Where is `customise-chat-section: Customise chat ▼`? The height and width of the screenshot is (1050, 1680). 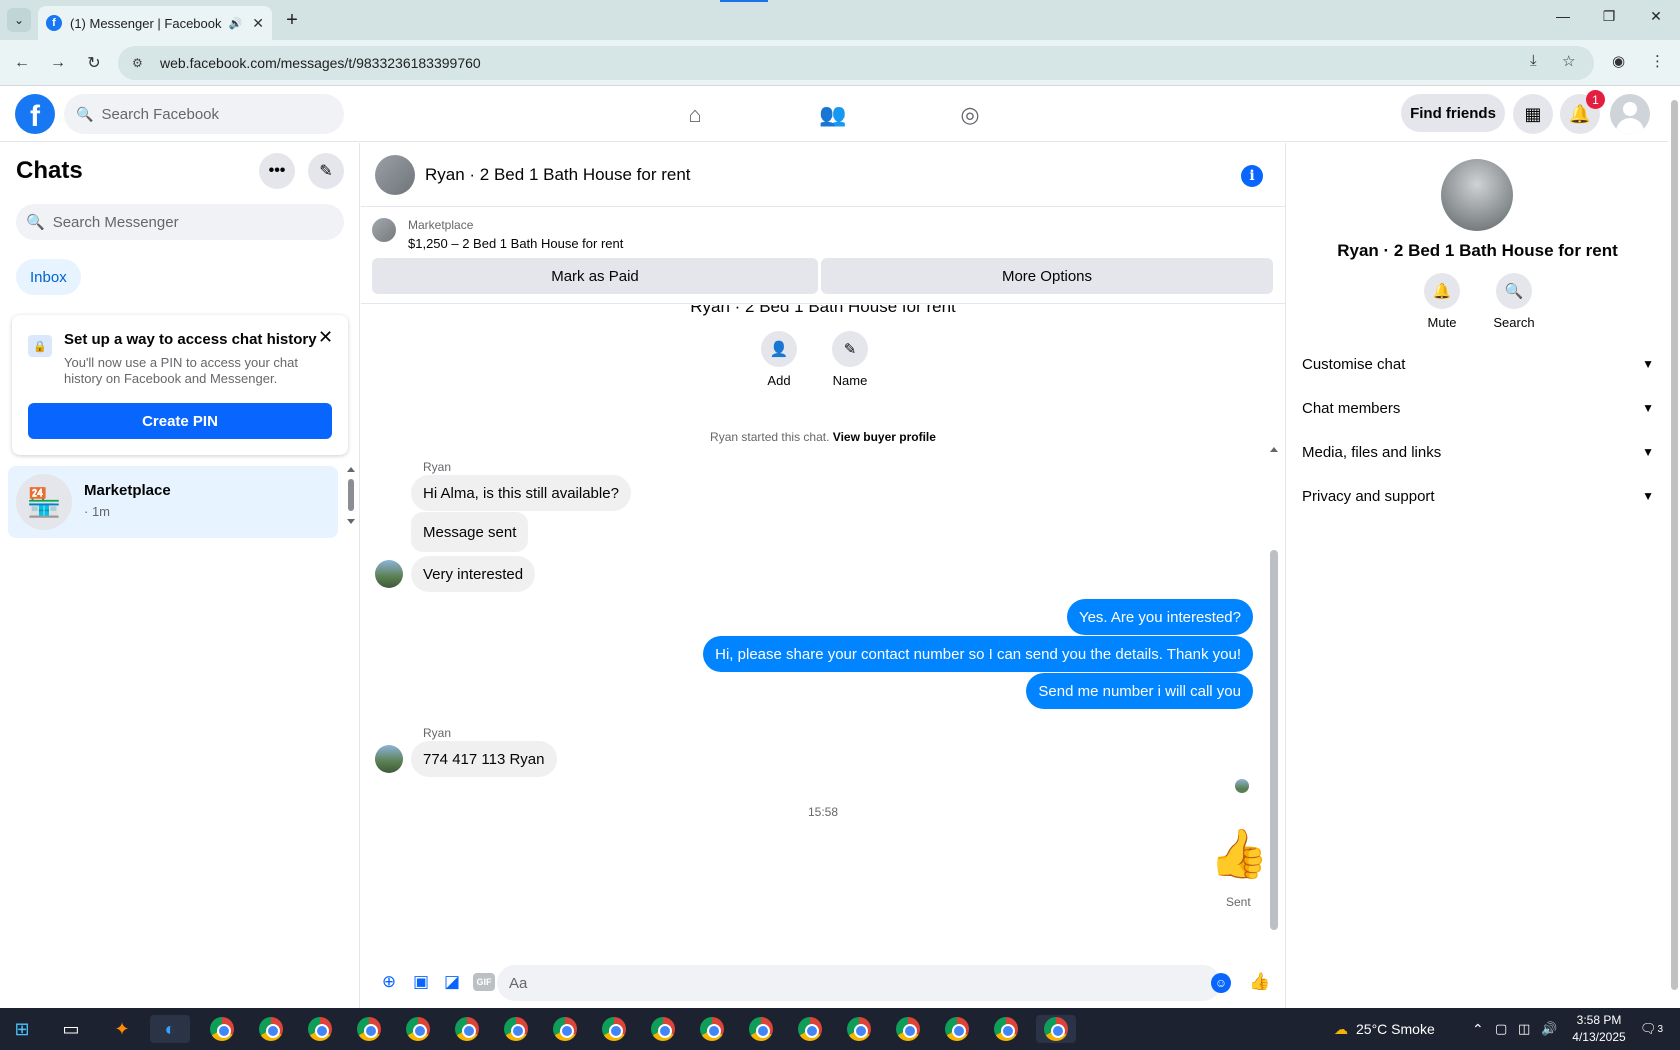 customise-chat-section: Customise chat ▼ is located at coordinates (1478, 364).